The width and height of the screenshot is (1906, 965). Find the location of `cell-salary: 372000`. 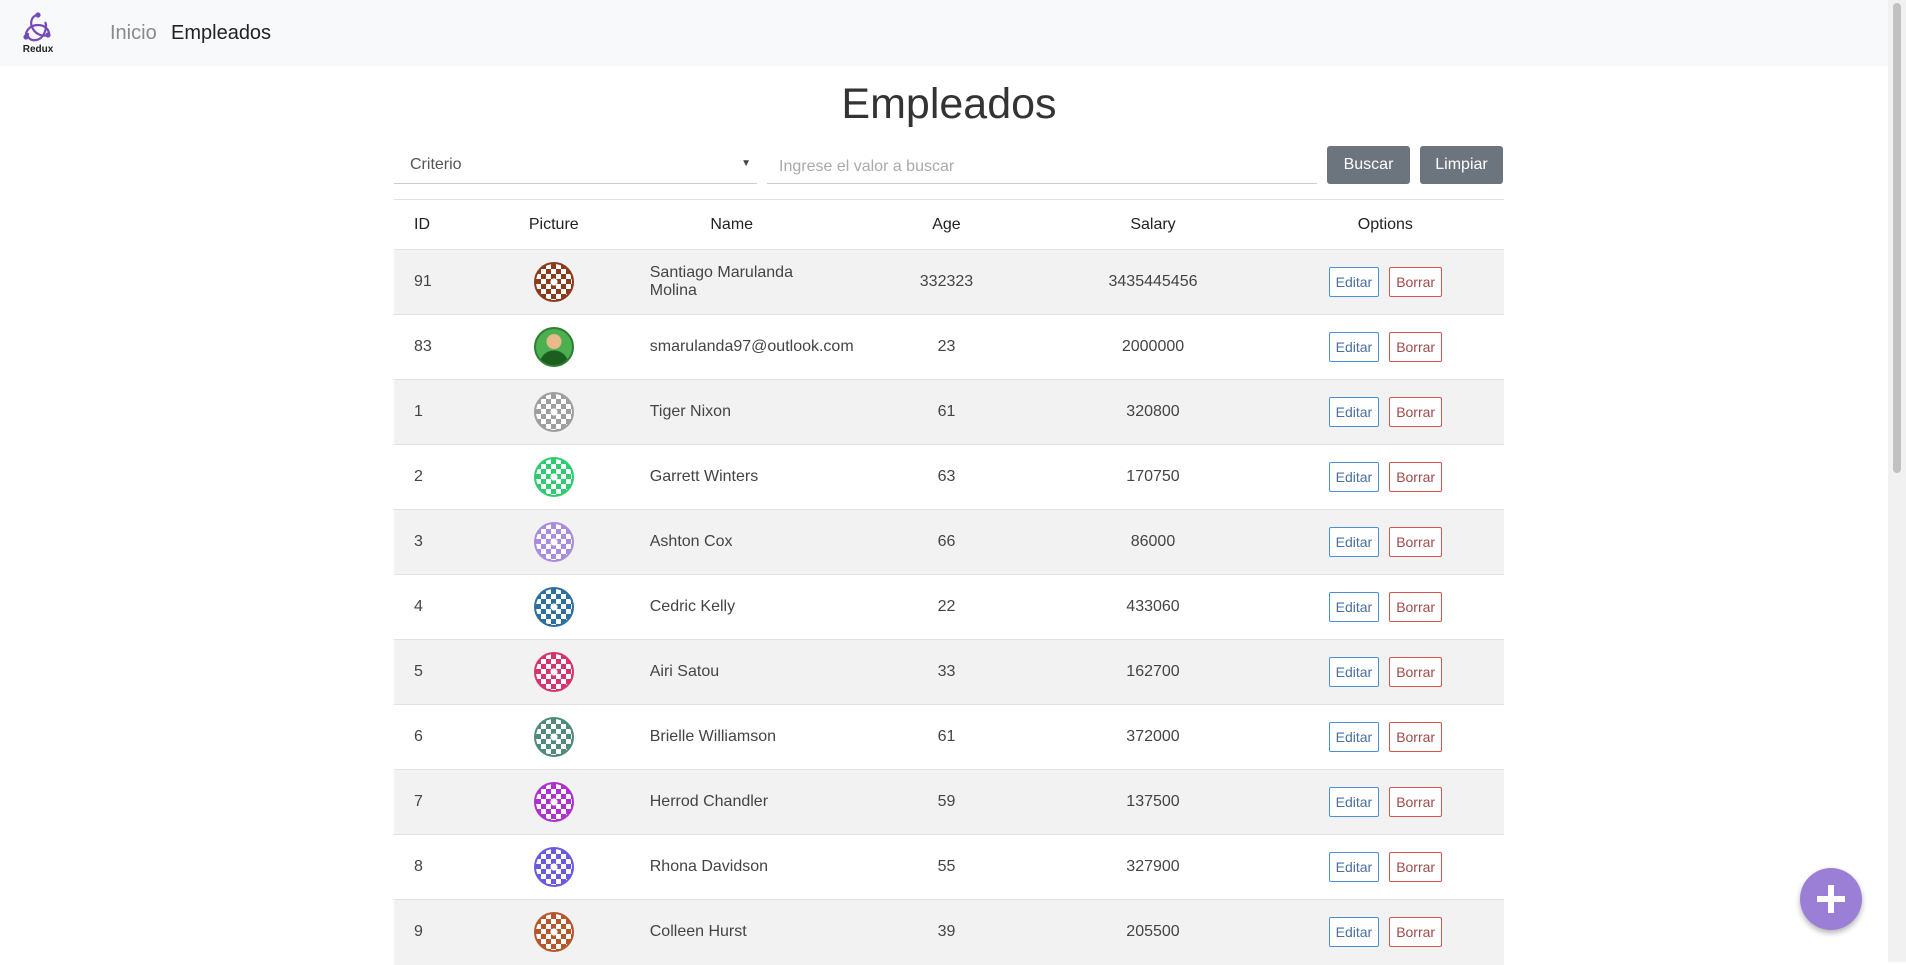

cell-salary: 372000 is located at coordinates (1153, 737).